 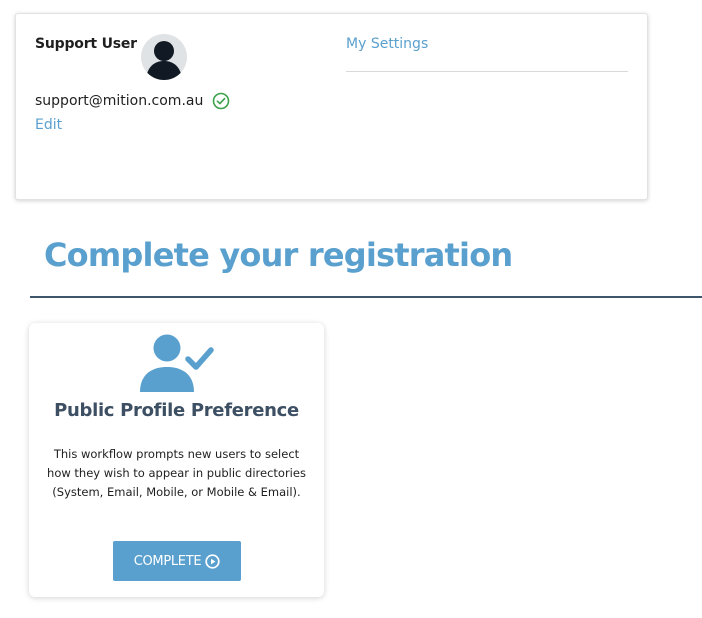 What do you see at coordinates (48, 125) in the screenshot?
I see `edit-profile-link: Edit` at bounding box center [48, 125].